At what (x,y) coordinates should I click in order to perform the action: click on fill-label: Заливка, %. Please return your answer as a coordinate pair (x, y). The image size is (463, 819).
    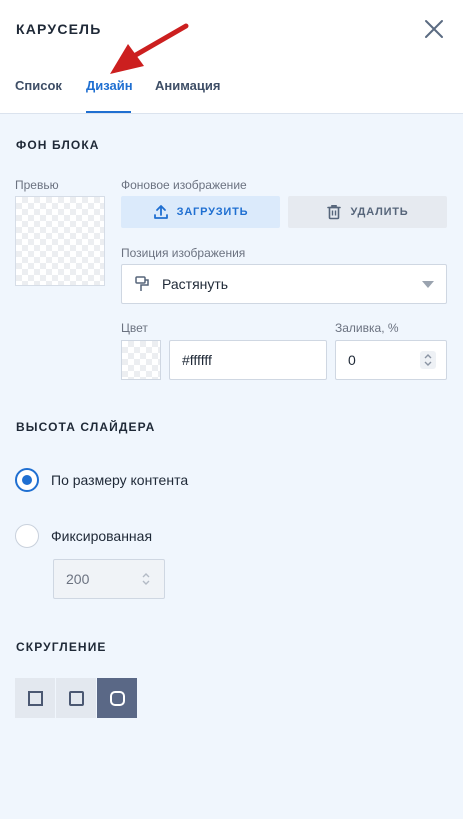
    Looking at the image, I should click on (367, 328).